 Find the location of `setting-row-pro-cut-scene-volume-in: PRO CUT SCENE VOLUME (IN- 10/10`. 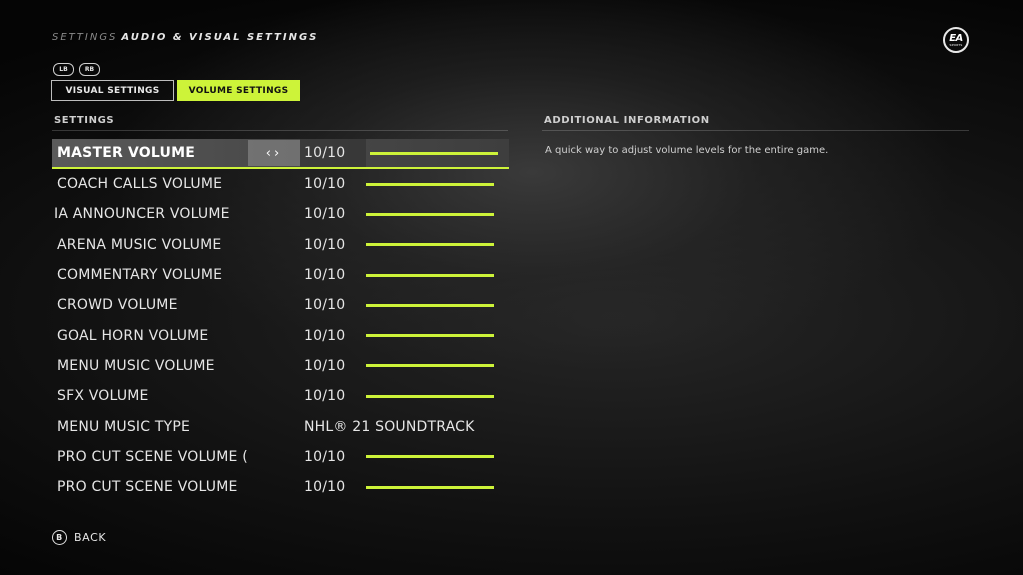

setting-row-pro-cut-scene-volume-in: PRO CUT SCENE VOLUME (IN- 10/10 is located at coordinates (280, 457).